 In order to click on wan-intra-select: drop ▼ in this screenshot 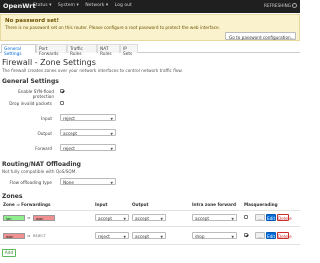, I will do `click(214, 235)`.